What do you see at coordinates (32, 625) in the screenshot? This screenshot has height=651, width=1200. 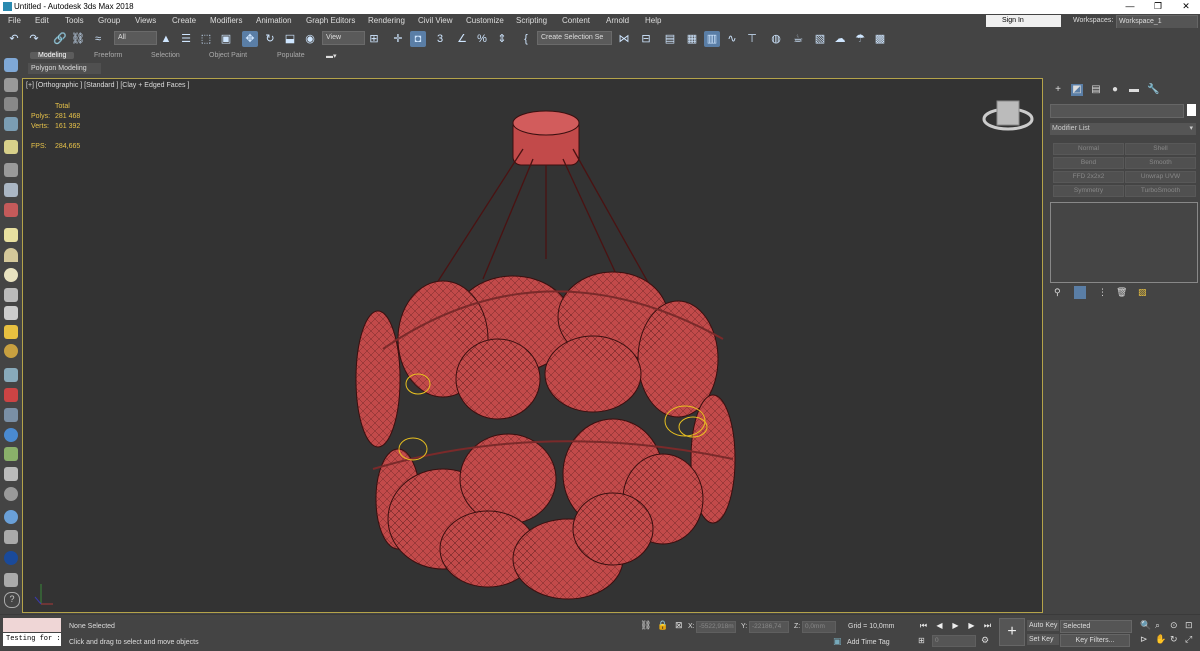 I see `maxscript-listener-pink` at bounding box center [32, 625].